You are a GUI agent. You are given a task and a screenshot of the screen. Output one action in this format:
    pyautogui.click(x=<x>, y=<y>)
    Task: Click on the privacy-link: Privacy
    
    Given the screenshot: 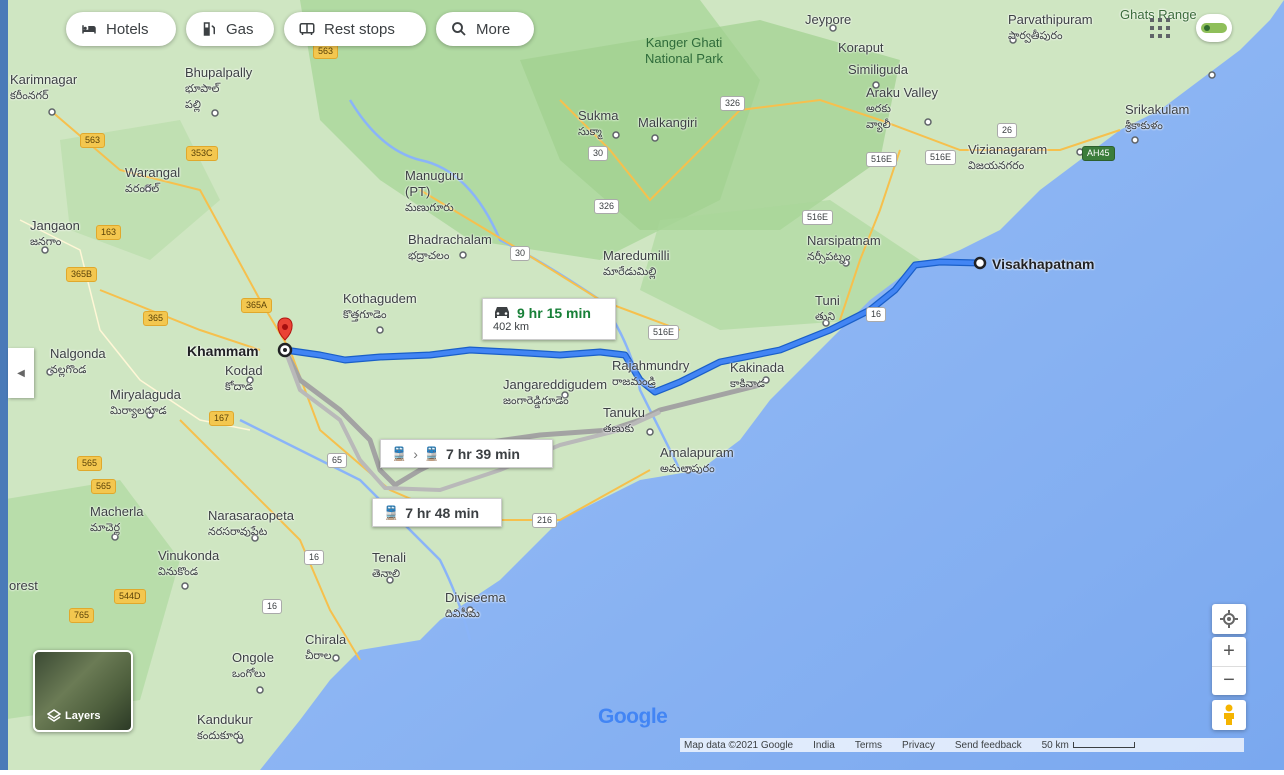 What is the action you would take?
    pyautogui.click(x=918, y=745)
    